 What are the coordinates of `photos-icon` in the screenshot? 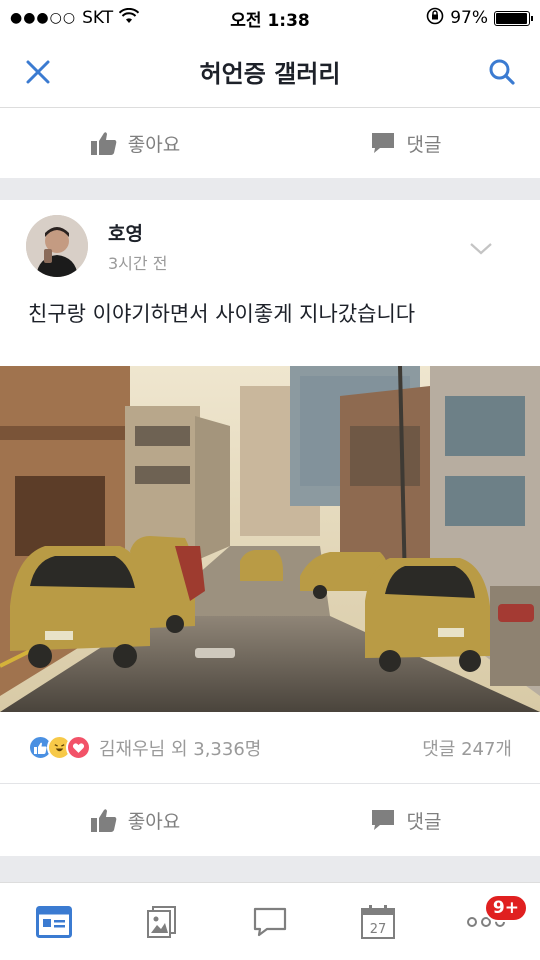 It's located at (161, 921).